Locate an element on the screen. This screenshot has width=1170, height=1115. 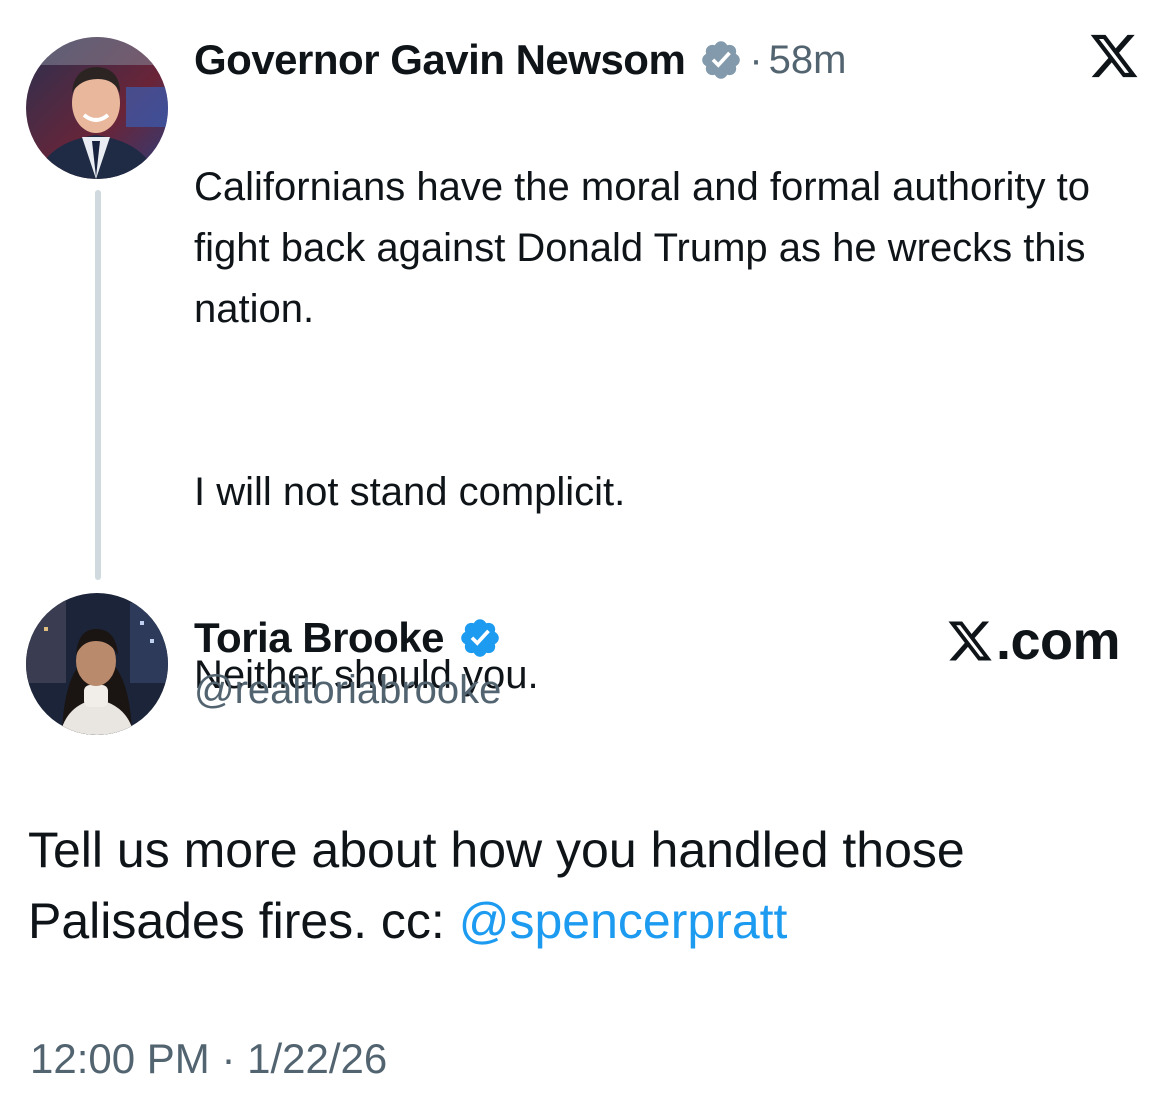
quoted-author-name: Governor Gavin Newsom is located at coordinates (440, 60).